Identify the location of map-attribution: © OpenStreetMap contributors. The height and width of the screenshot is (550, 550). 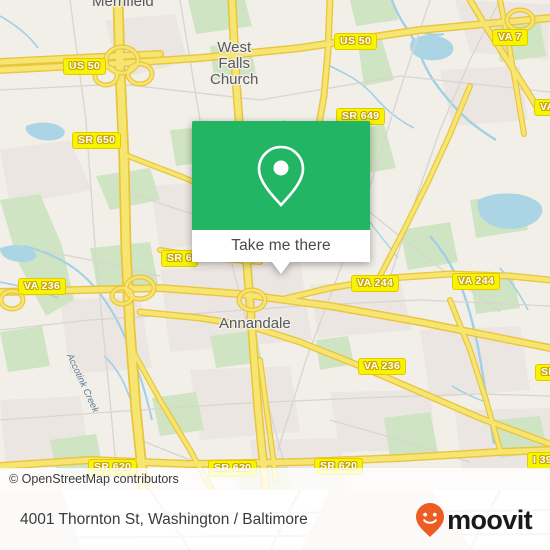
(275, 479).